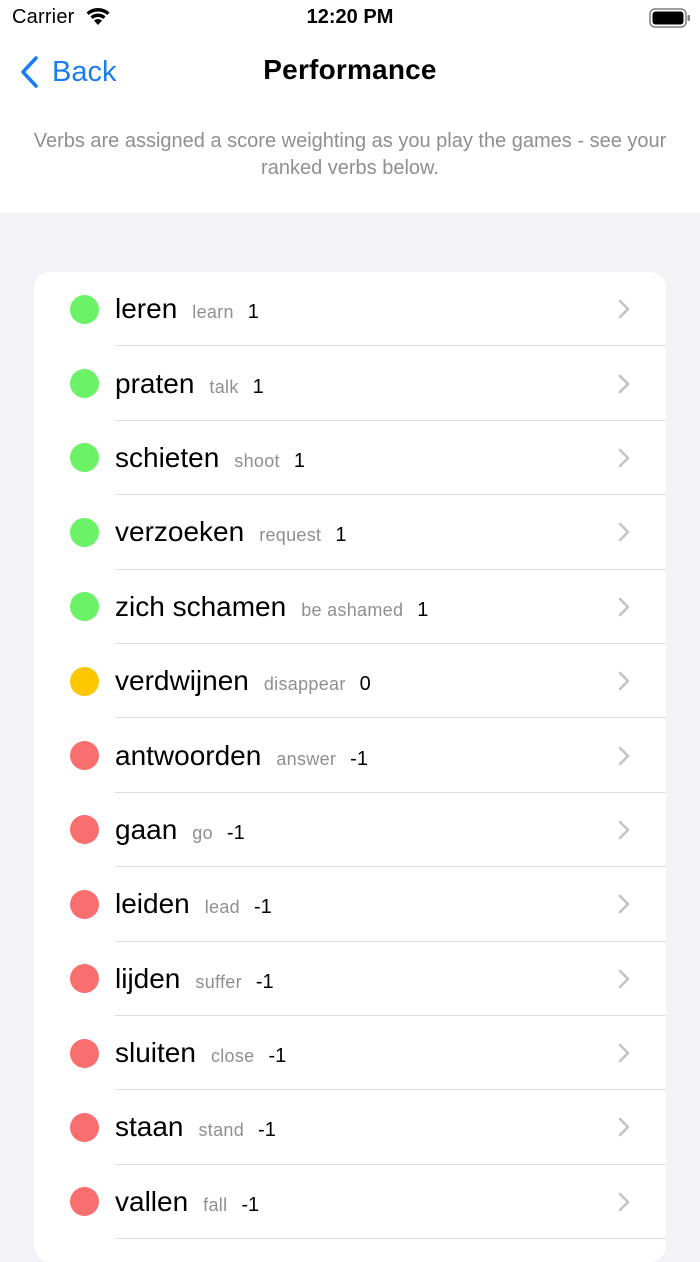 The height and width of the screenshot is (1262, 700). I want to click on verb-translation: go, so click(202, 832).